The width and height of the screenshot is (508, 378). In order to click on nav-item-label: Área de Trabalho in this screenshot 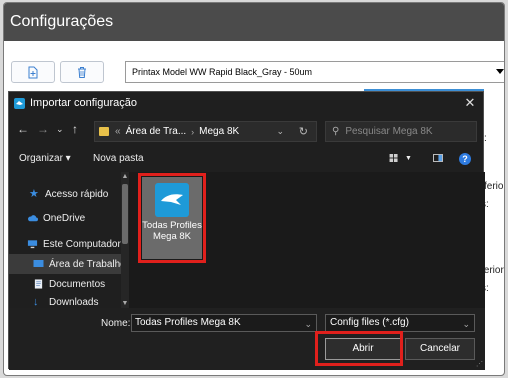, I will do `click(85, 264)`.